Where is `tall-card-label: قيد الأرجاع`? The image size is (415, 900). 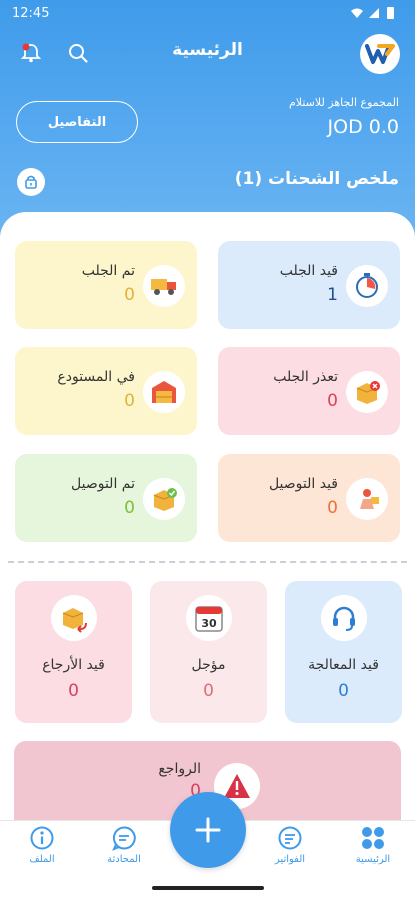 tall-card-label: قيد الأرجاع is located at coordinates (73, 665).